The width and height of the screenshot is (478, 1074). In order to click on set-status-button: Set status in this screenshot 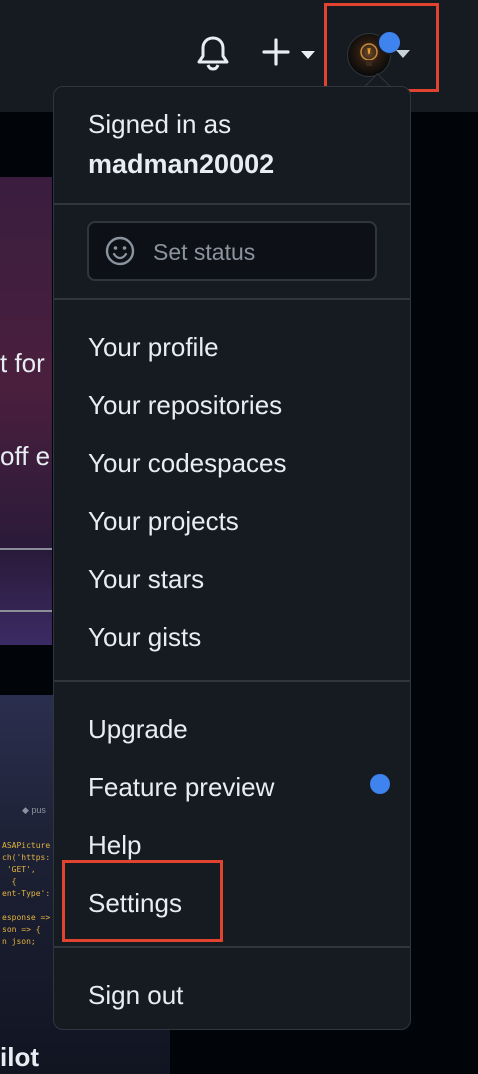, I will do `click(232, 251)`.